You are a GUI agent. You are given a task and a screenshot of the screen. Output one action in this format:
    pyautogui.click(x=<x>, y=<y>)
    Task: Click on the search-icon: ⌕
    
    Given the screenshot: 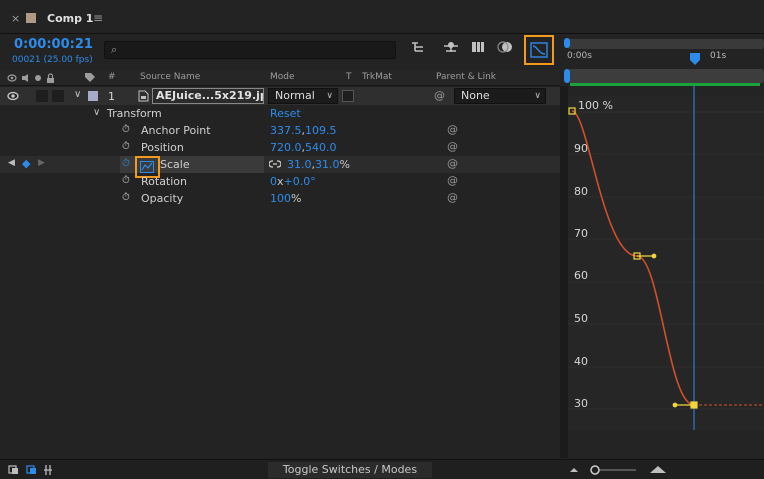 What is the action you would take?
    pyautogui.click(x=114, y=49)
    